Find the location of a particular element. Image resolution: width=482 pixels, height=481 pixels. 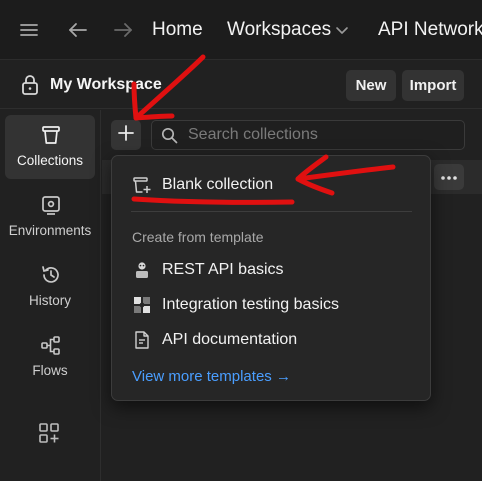

nav-home: Home is located at coordinates (177, 30).